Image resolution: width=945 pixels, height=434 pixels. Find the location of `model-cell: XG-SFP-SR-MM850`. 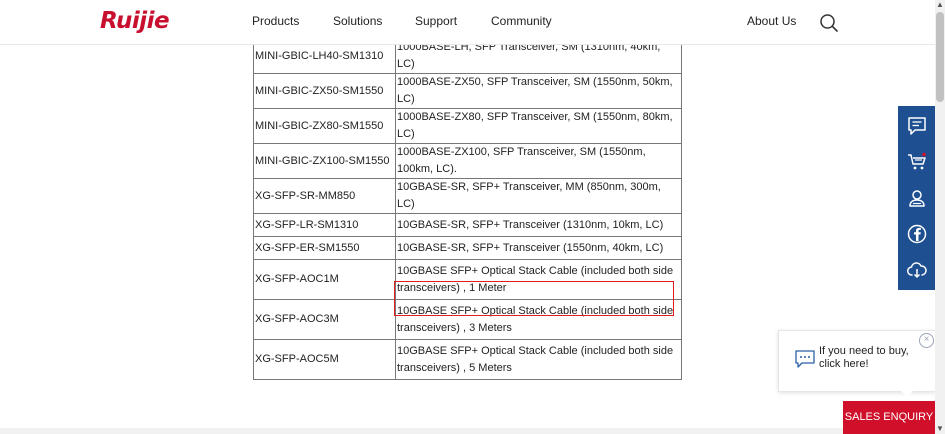

model-cell: XG-SFP-SR-MM850 is located at coordinates (324, 196).